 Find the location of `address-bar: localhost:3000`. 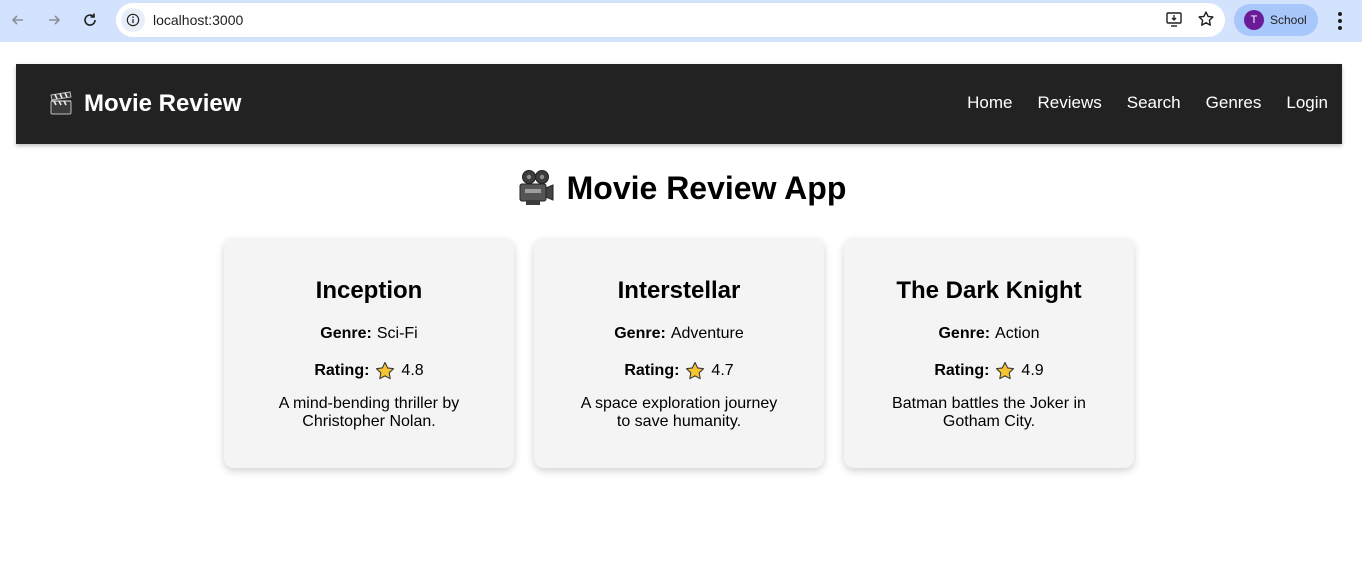

address-bar: localhost:3000 is located at coordinates (670, 20).